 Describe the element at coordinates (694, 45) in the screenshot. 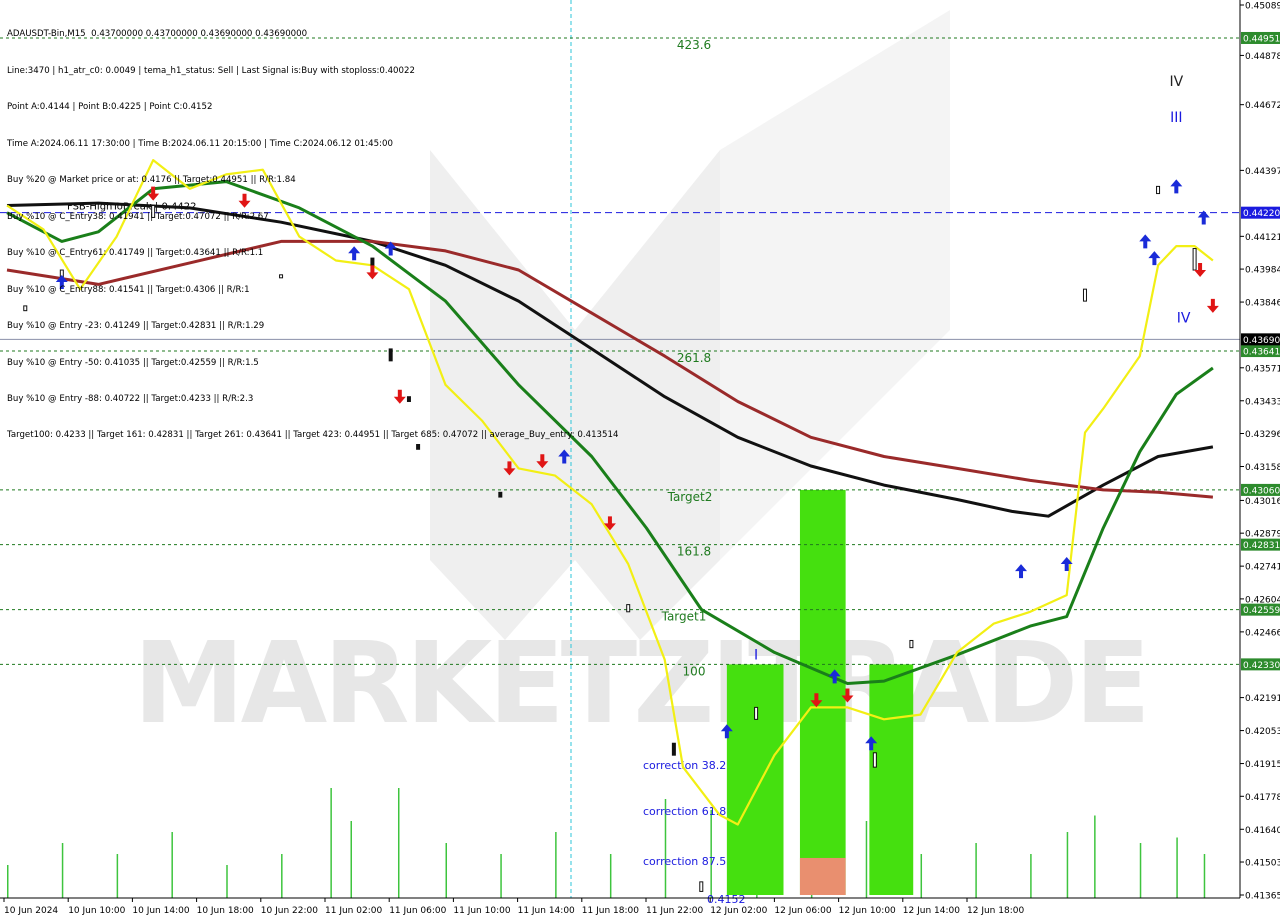

I see `level-text-label: 423.6` at that location.